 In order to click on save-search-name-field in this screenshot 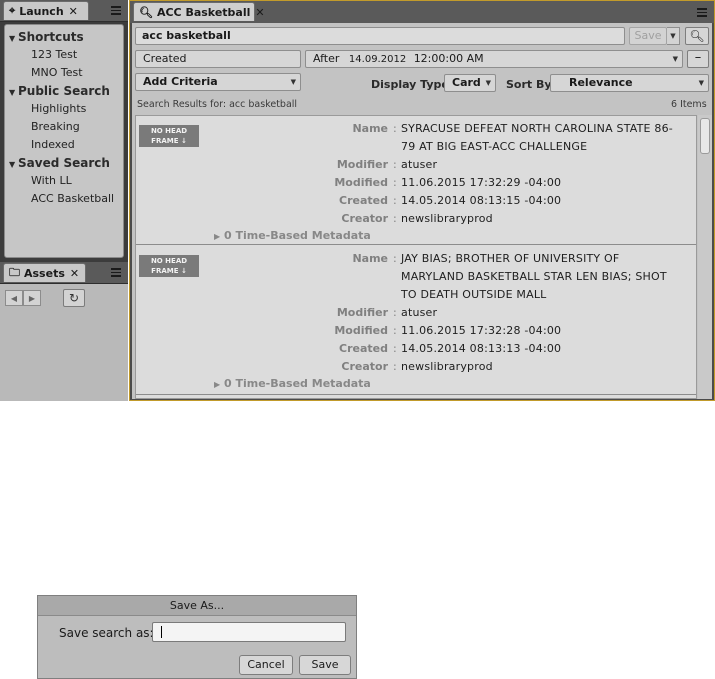, I will do `click(249, 632)`.